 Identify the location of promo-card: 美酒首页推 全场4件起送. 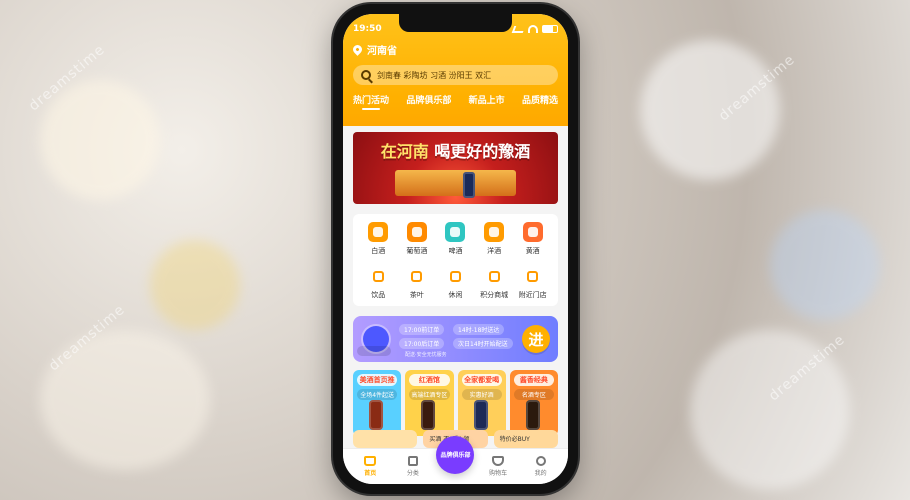
(377, 403).